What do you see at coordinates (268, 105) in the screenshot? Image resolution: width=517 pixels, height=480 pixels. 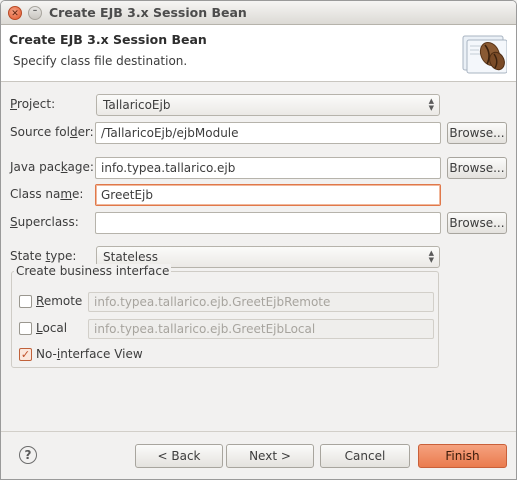 I see `project-combo: TallaricoEjb ▲ ▼` at bounding box center [268, 105].